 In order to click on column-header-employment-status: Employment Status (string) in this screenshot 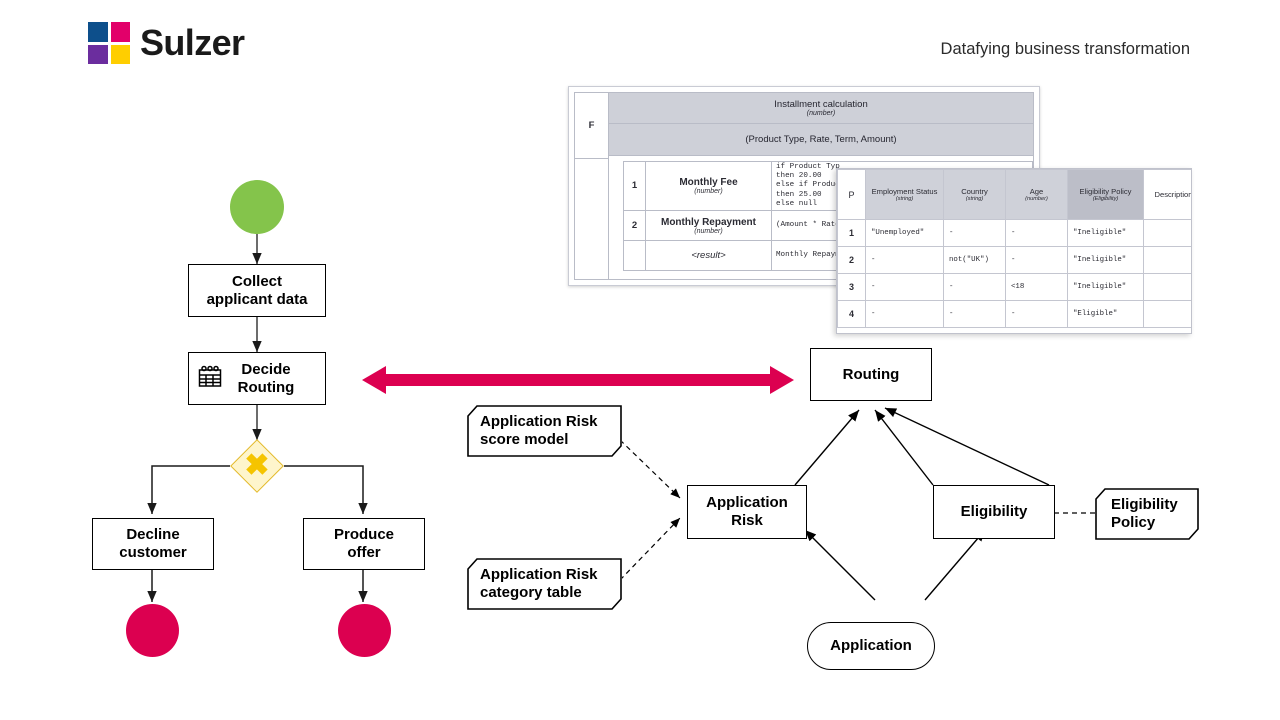, I will do `click(904, 194)`.